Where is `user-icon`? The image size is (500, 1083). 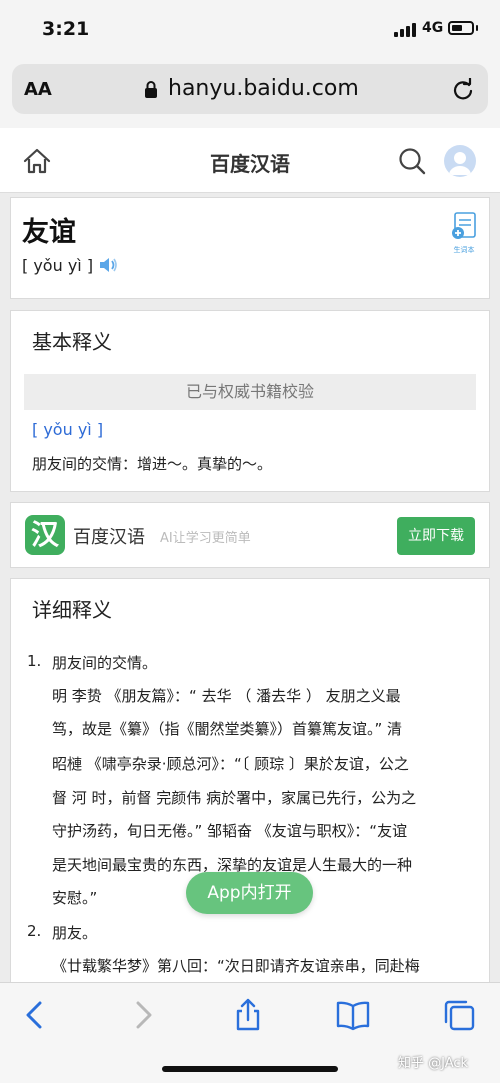
user-icon is located at coordinates (460, 163).